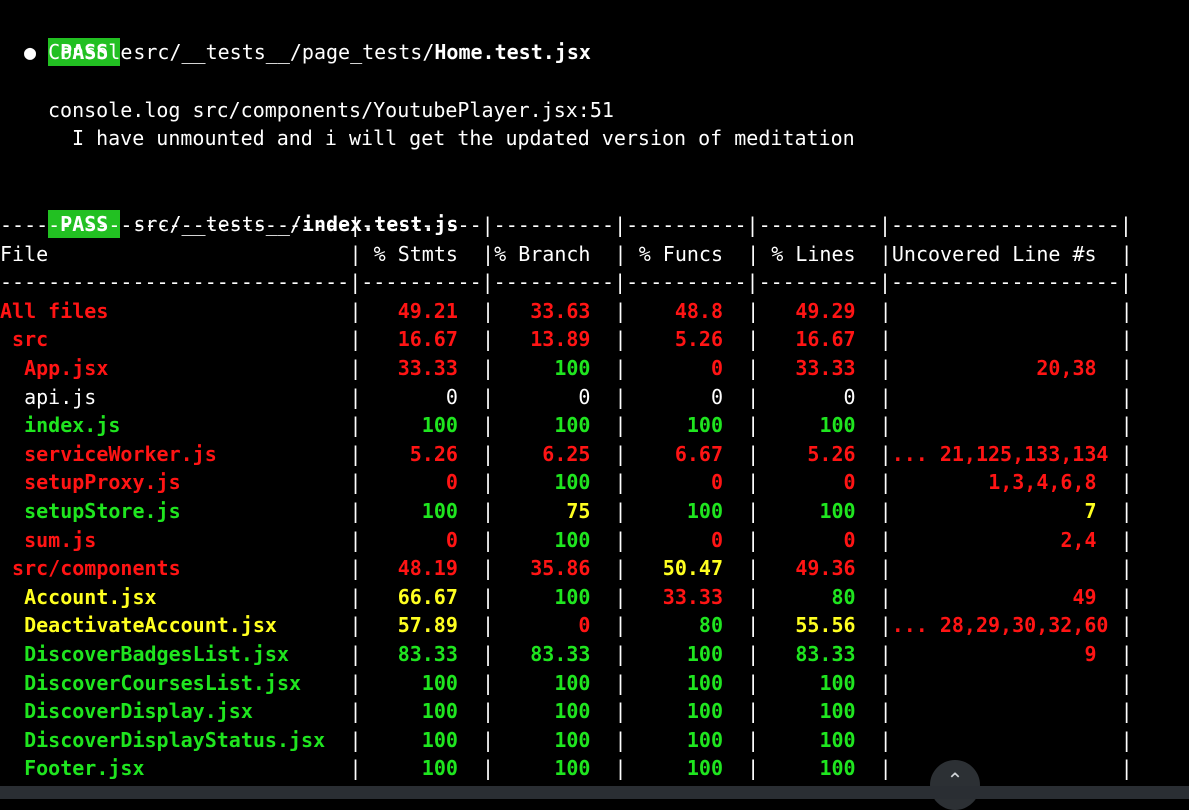  What do you see at coordinates (72, 425) in the screenshot?
I see `file-name: index.js` at bounding box center [72, 425].